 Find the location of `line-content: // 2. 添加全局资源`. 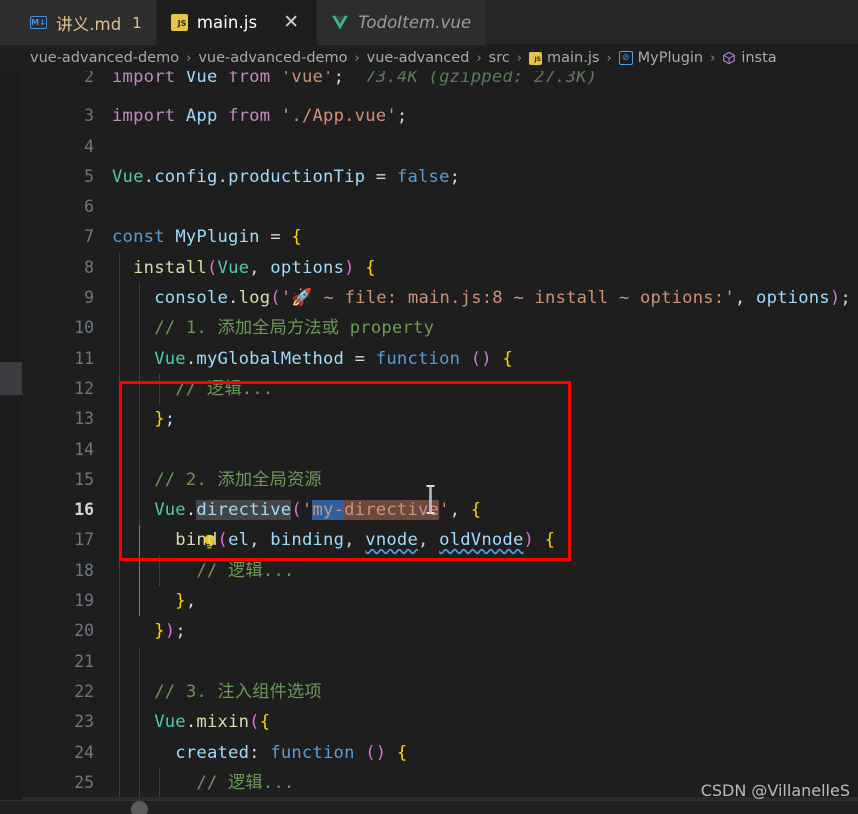

line-content: // 2. 添加全局资源 is located at coordinates (217, 479).